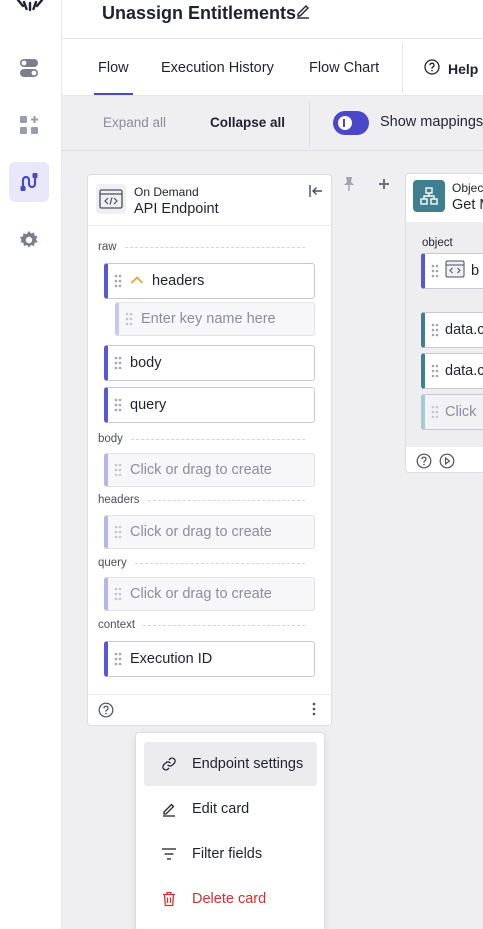 The image size is (483, 929). Describe the element at coordinates (201, 439) in the screenshot. I see `section-body: body` at that location.